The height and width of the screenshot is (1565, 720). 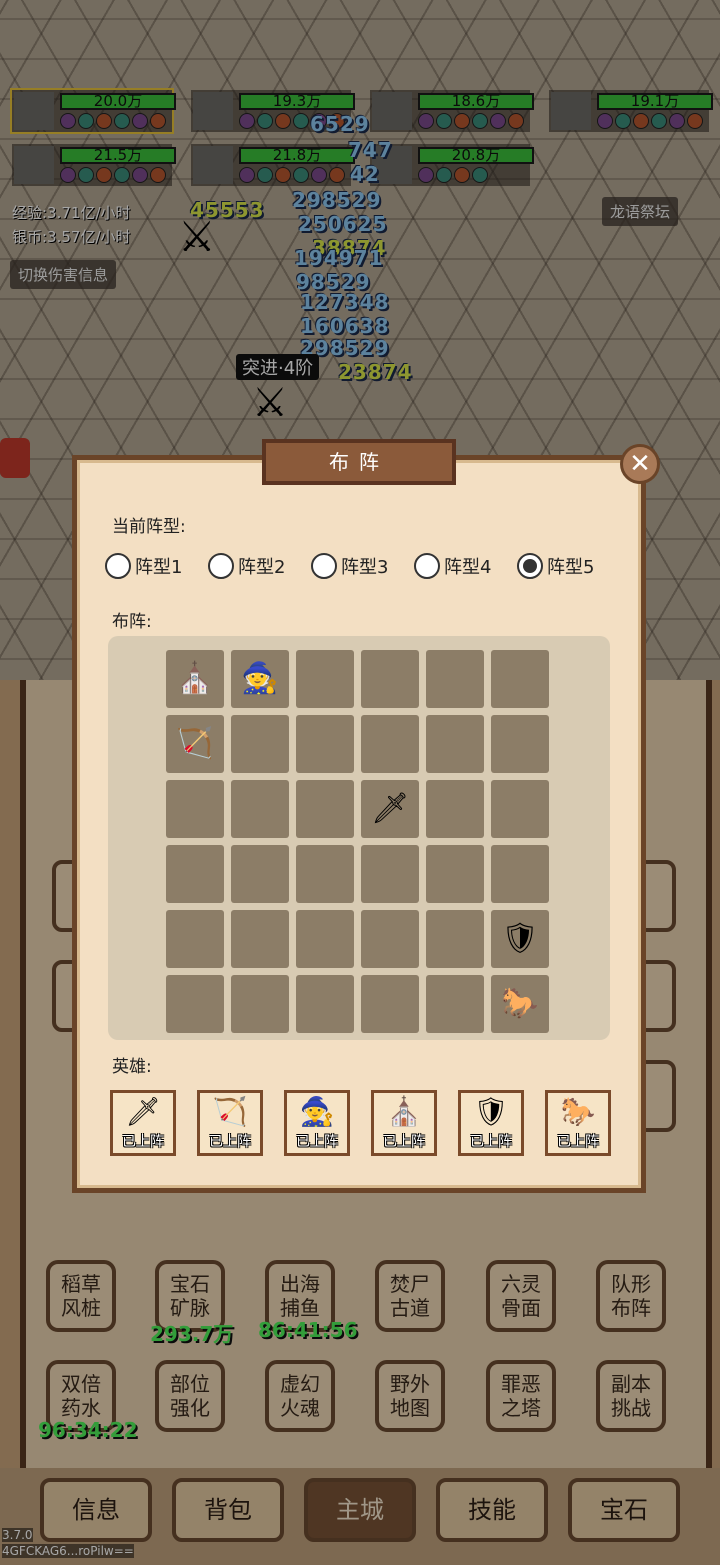 I want to click on formation-radio-2: 阵型2, so click(x=246, y=566).